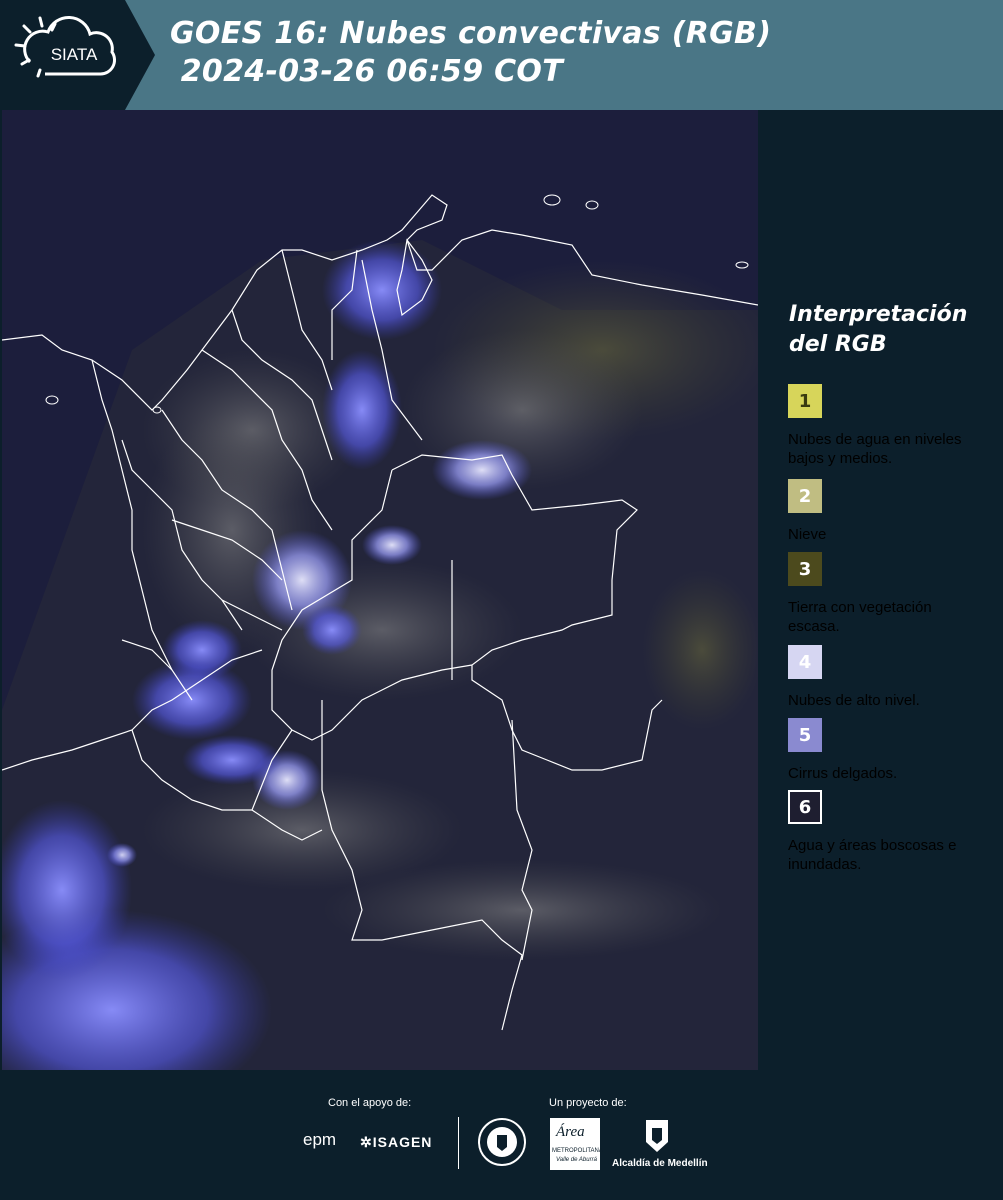 The image size is (1003, 1200). What do you see at coordinates (74, 54) in the screenshot?
I see `svg-text: SIATA` at bounding box center [74, 54].